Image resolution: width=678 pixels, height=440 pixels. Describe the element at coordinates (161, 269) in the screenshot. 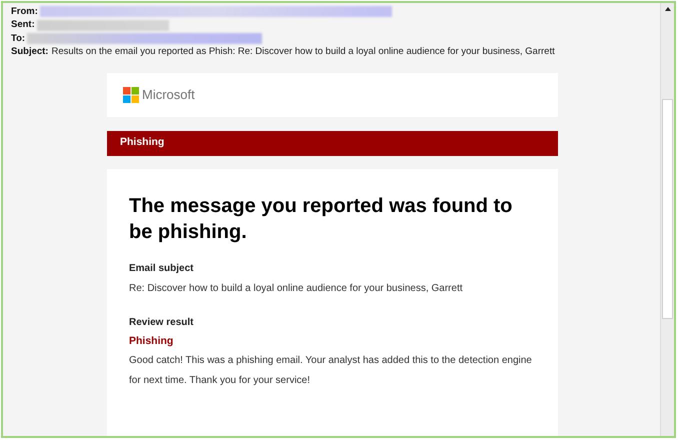

I see `section-label: Email subject` at that location.